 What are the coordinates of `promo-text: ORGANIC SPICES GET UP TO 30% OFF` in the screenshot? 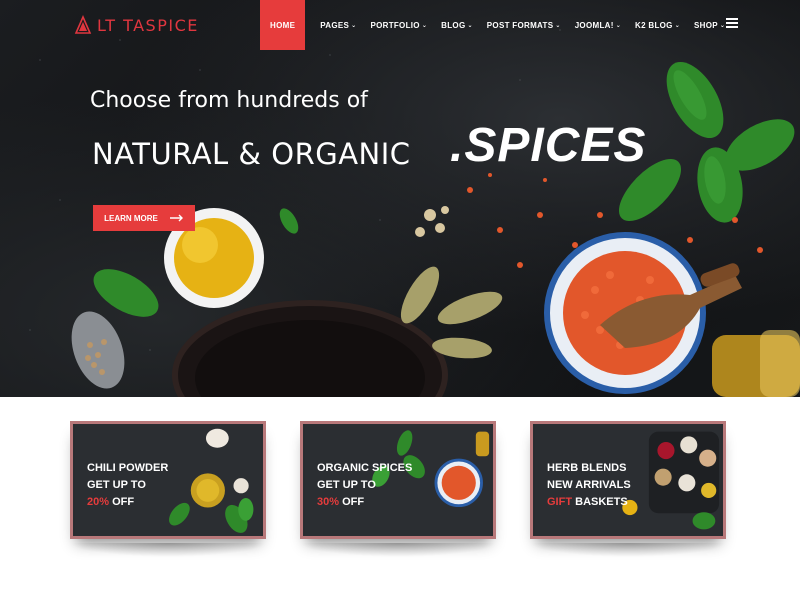 It's located at (364, 485).